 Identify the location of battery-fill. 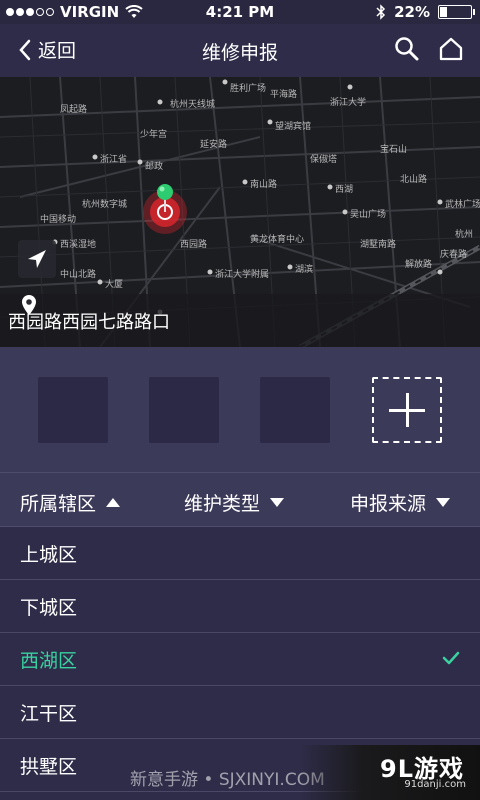
(443, 12).